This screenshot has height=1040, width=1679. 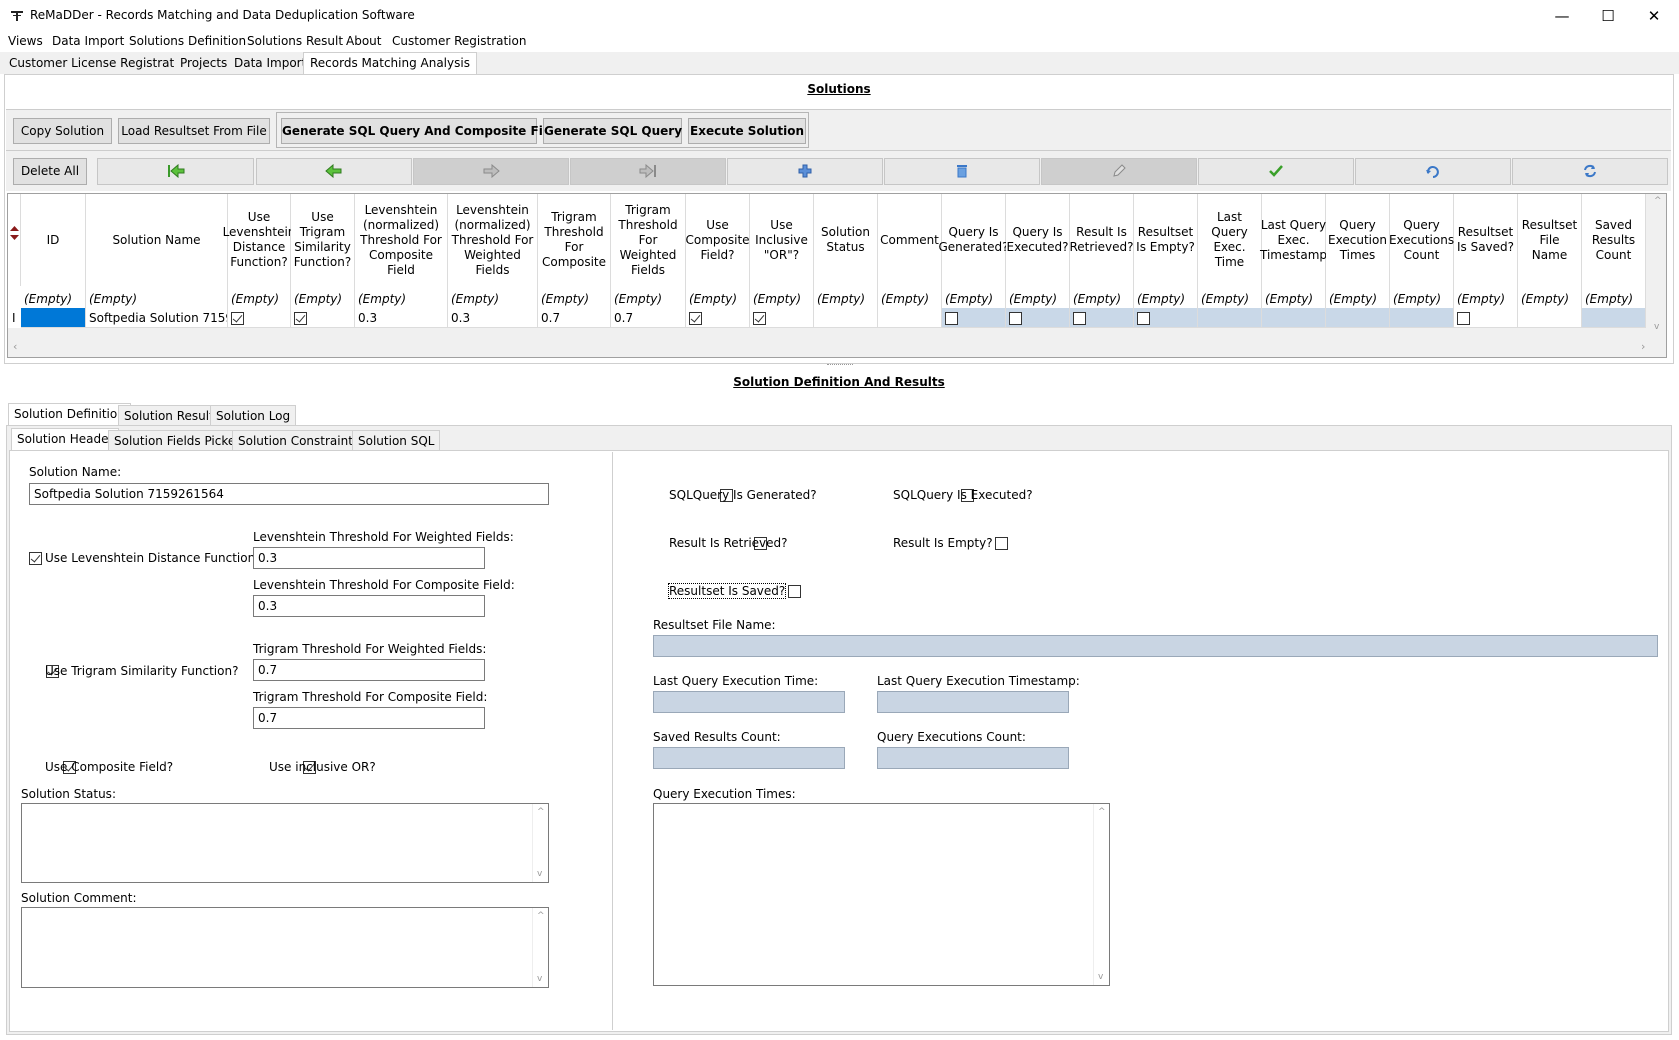 I want to click on col-query-generated: Query Is Generated?, so click(x=973, y=240).